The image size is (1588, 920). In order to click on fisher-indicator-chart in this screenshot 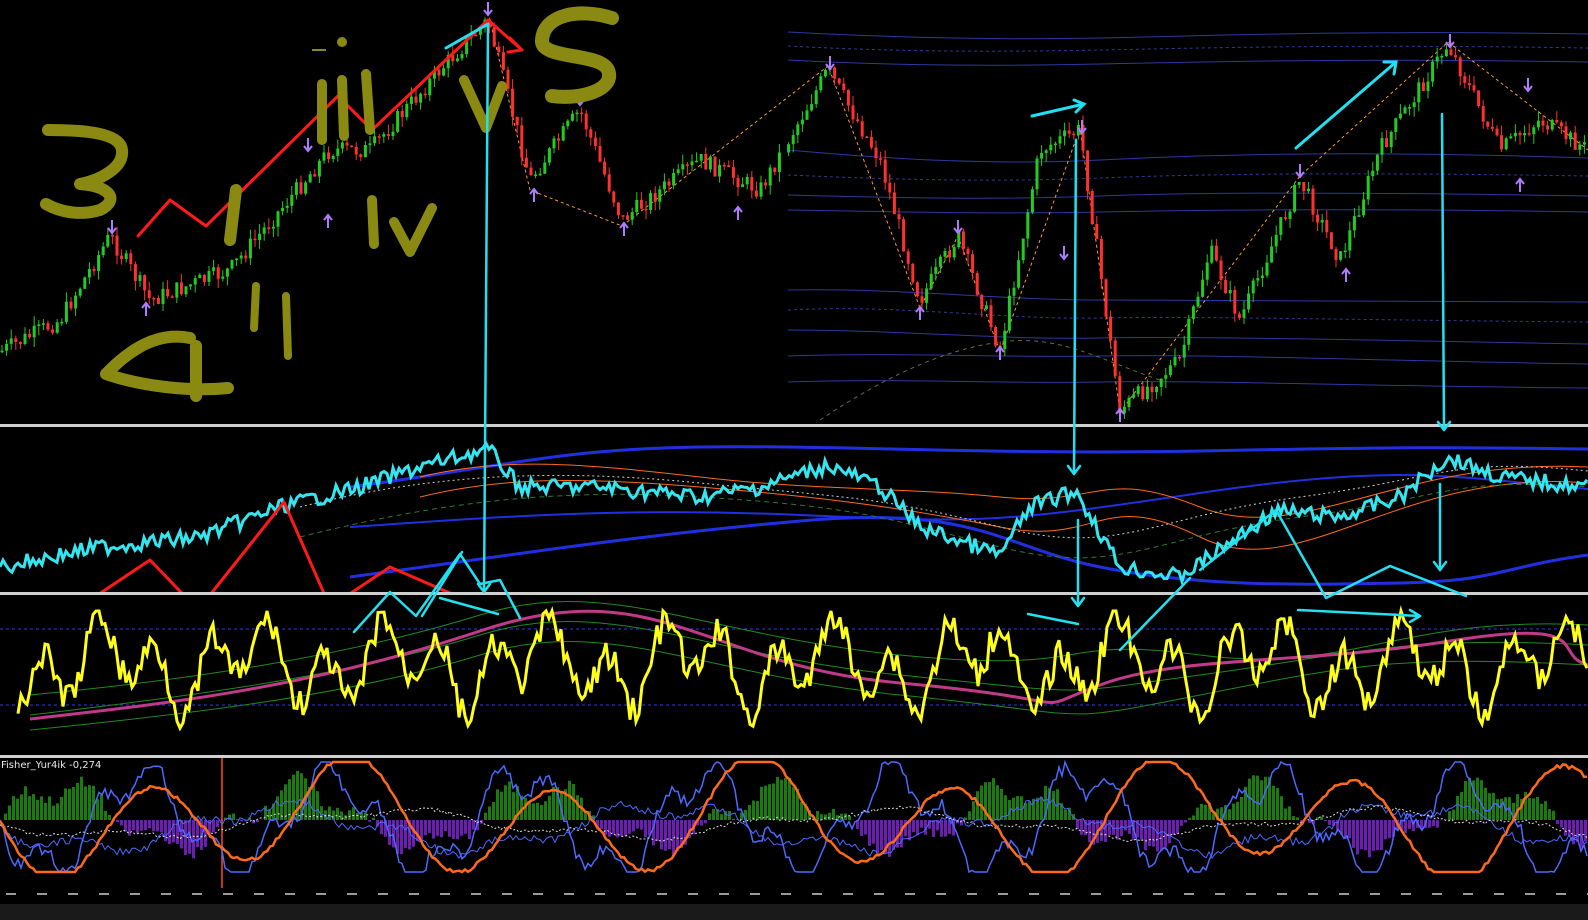, I will do `click(794, 823)`.